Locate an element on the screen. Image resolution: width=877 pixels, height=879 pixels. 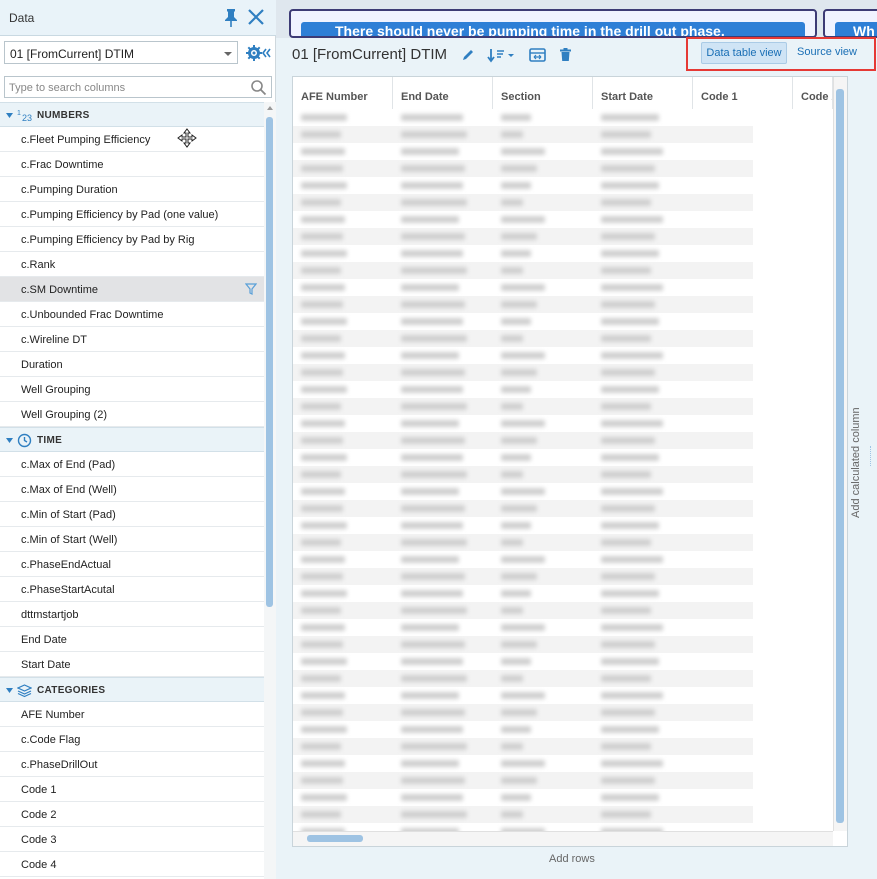
column-item: End Date is located at coordinates (132, 639).